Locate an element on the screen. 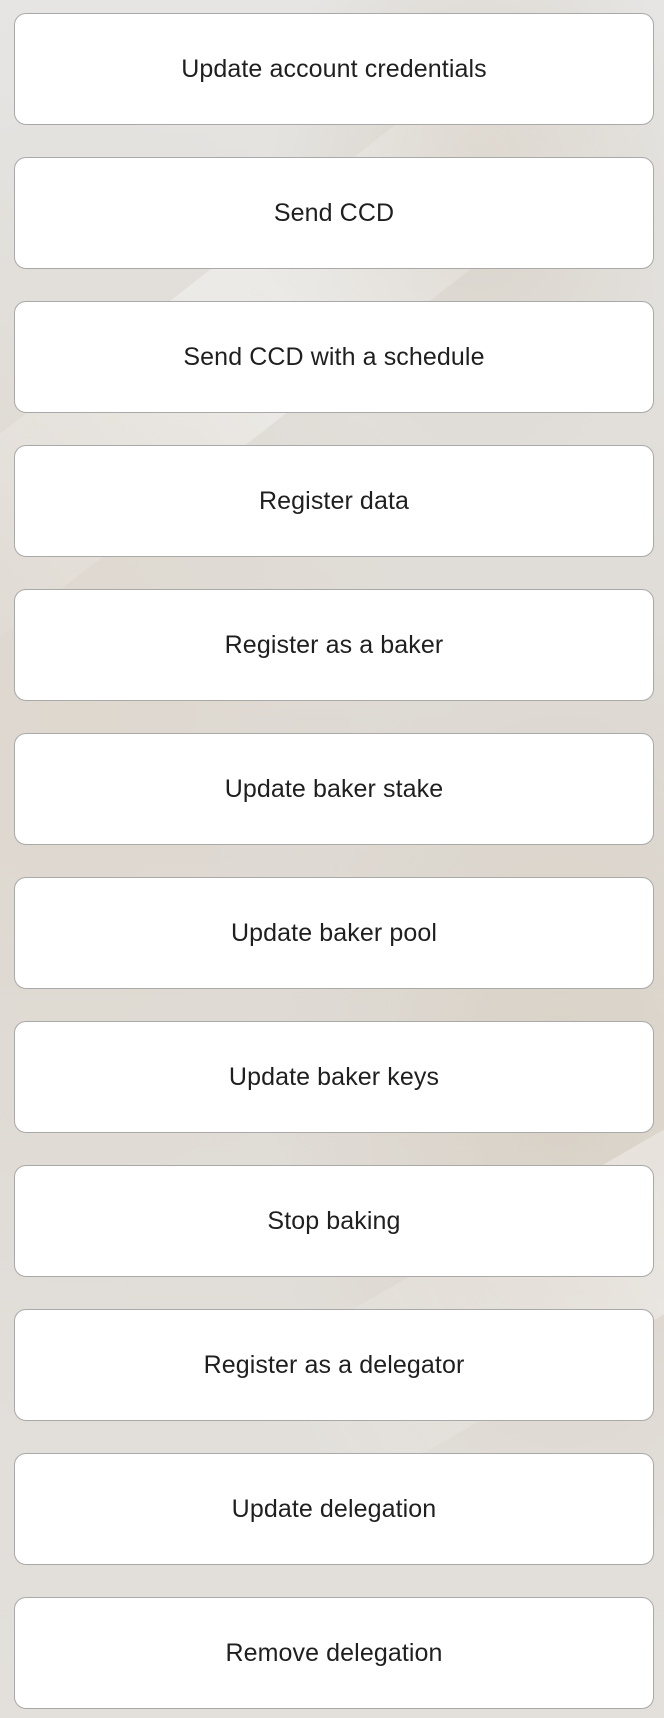  stop-baking-button: Stop baking is located at coordinates (334, 1221).